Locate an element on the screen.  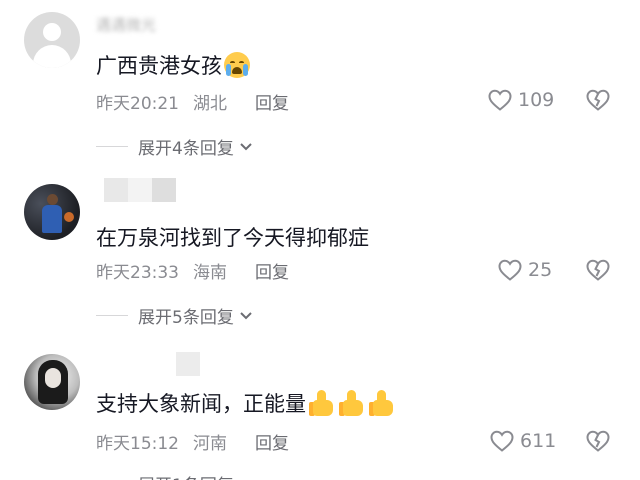
like-count: 25 is located at coordinates (540, 270).